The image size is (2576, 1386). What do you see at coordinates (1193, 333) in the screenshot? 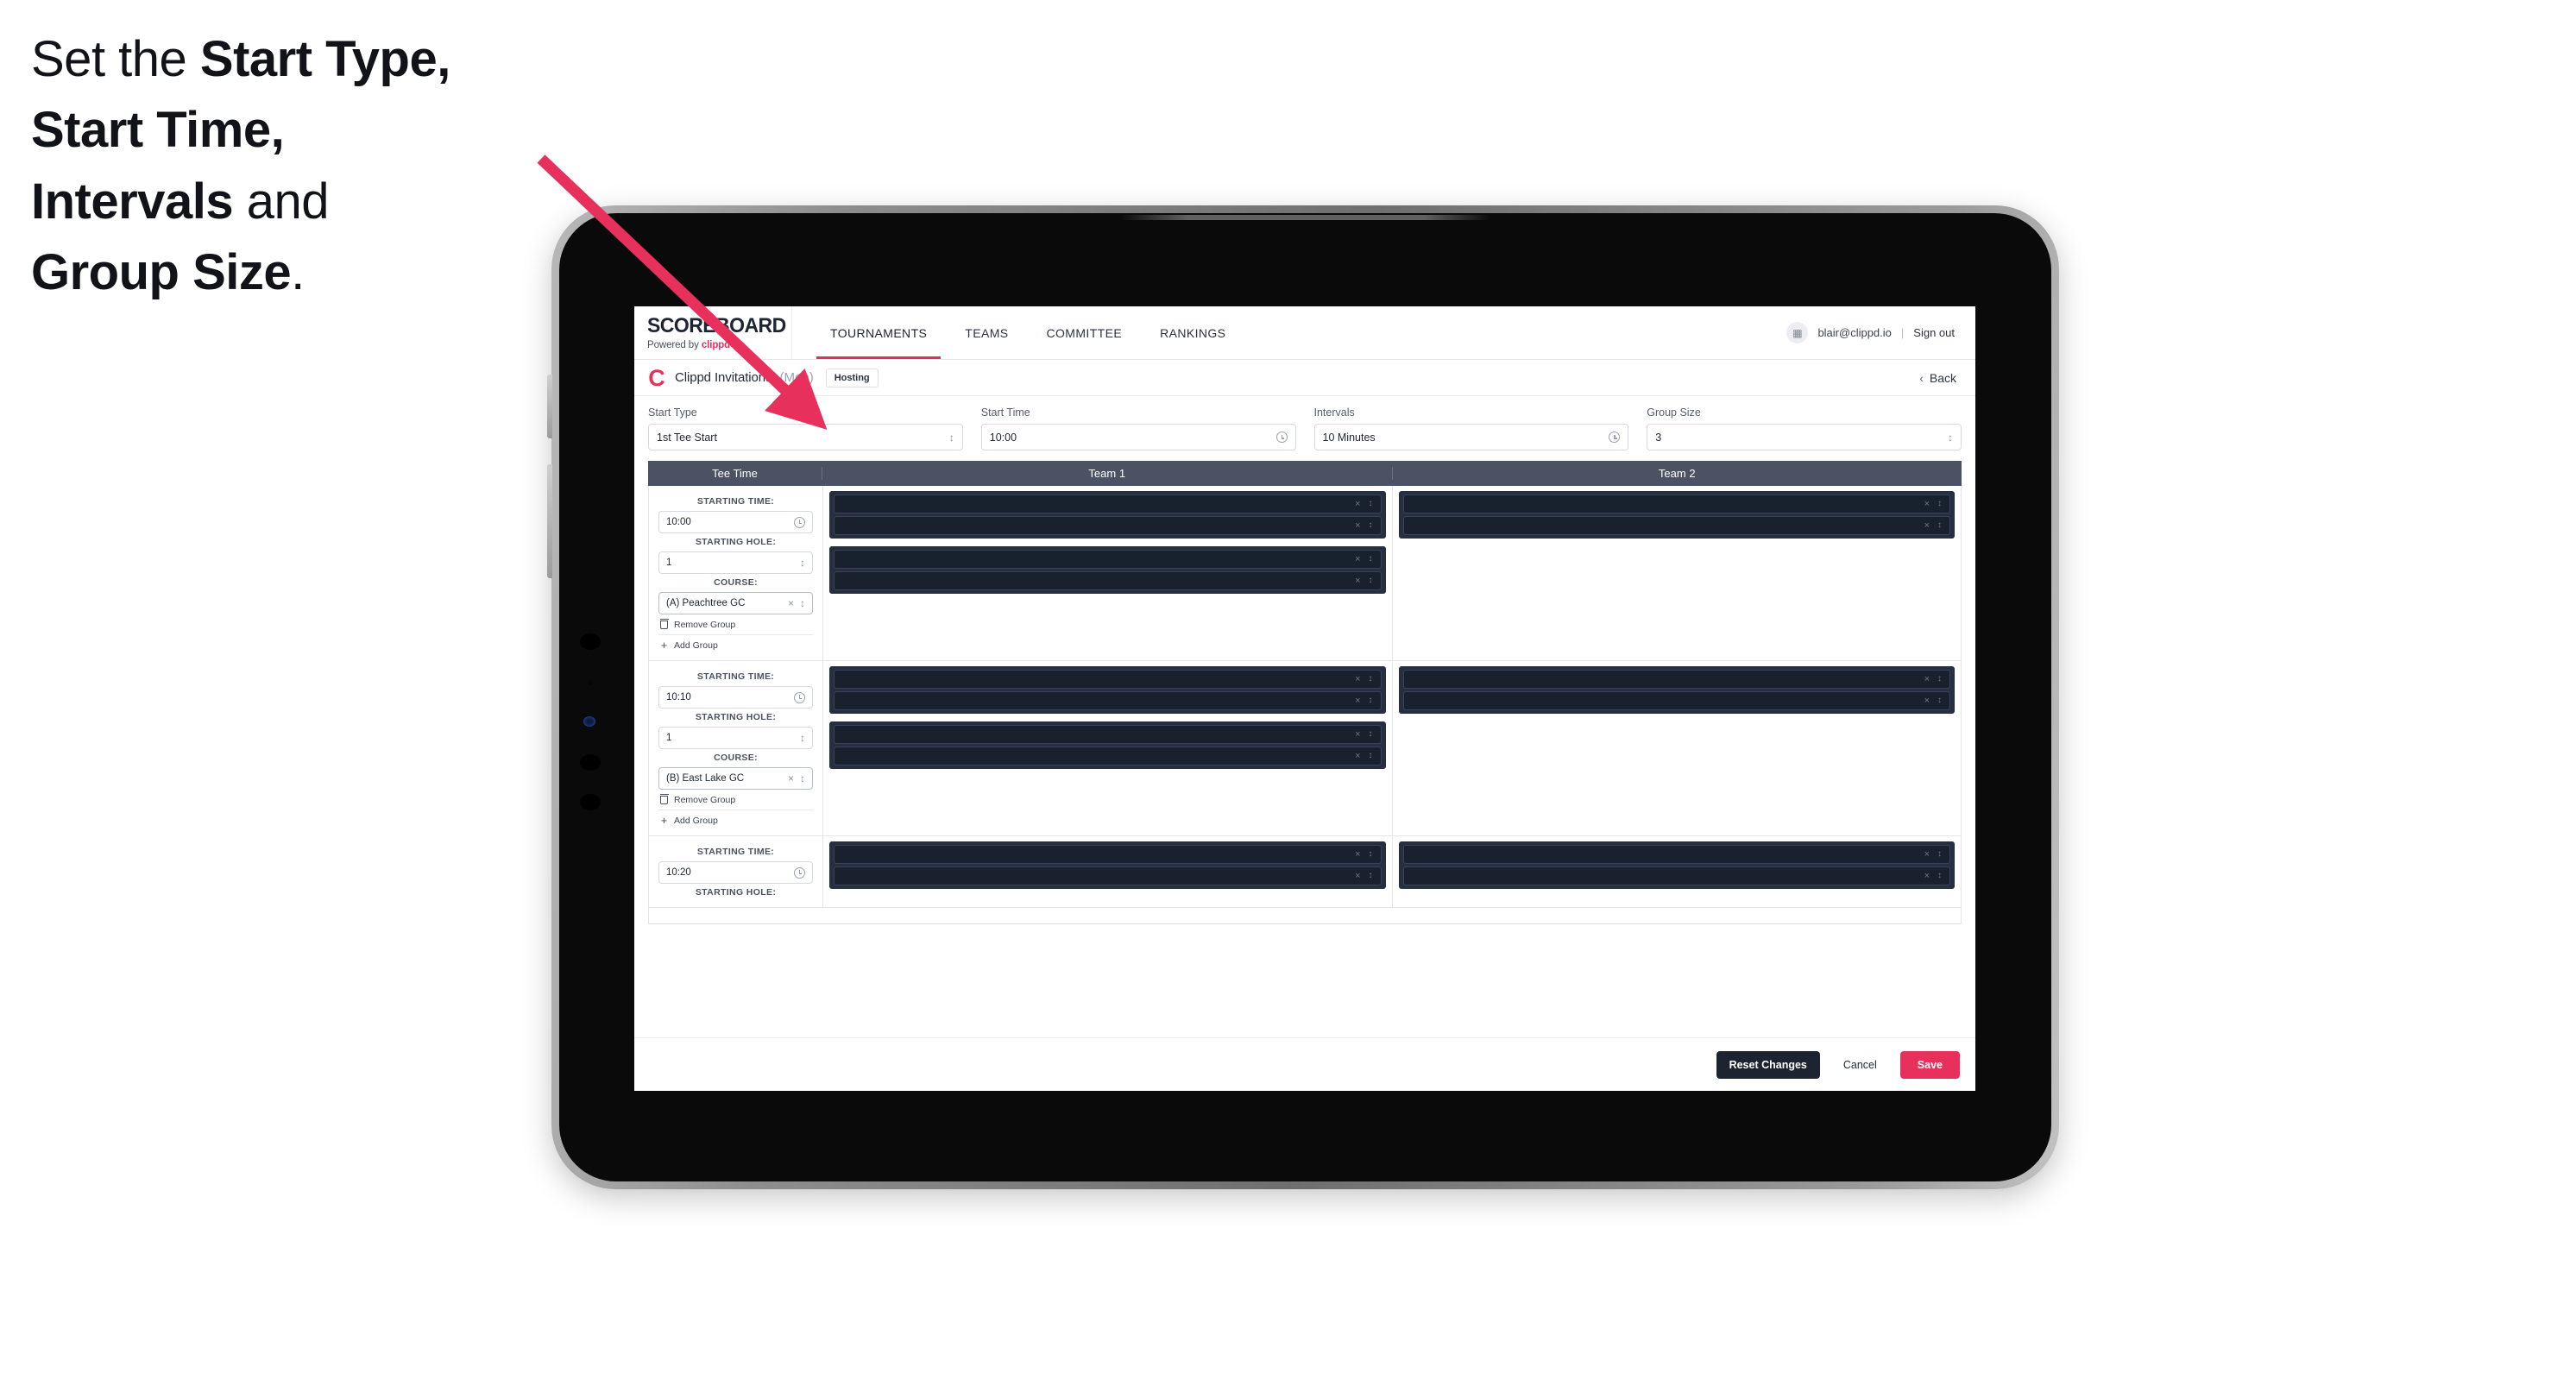
I see `nav-item-rankings: RANKINGS` at bounding box center [1193, 333].